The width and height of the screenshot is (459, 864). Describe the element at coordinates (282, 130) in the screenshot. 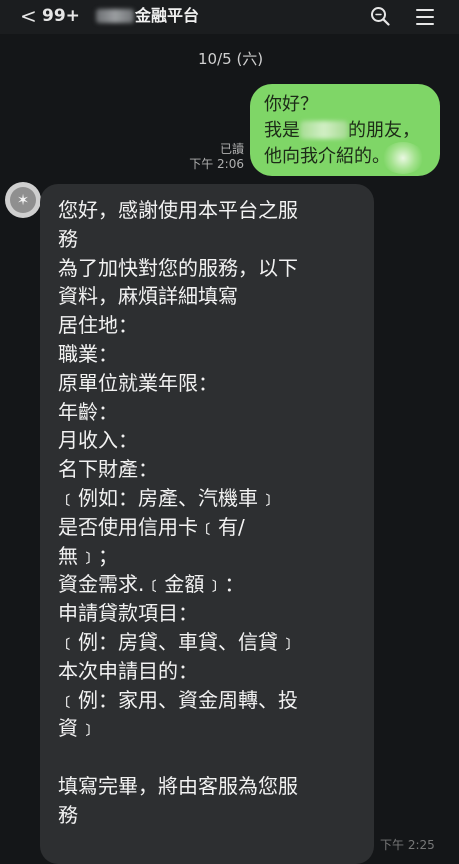

I see `message-text: 我是` at that location.